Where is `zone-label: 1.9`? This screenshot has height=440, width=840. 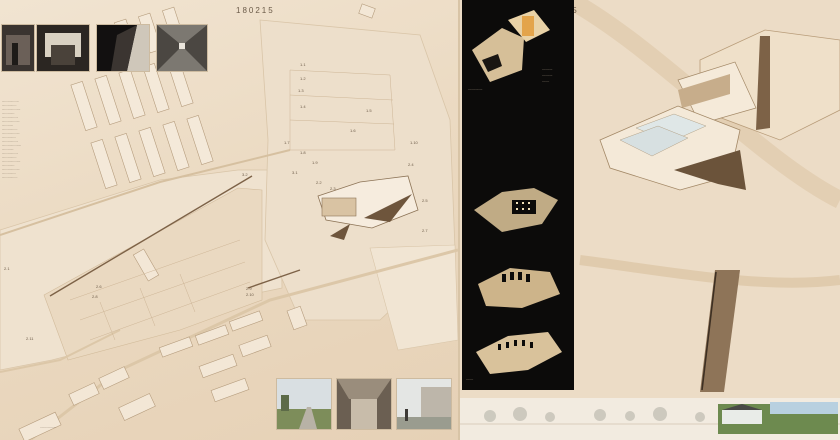
zone-label: 1.9 is located at coordinates (315, 162).